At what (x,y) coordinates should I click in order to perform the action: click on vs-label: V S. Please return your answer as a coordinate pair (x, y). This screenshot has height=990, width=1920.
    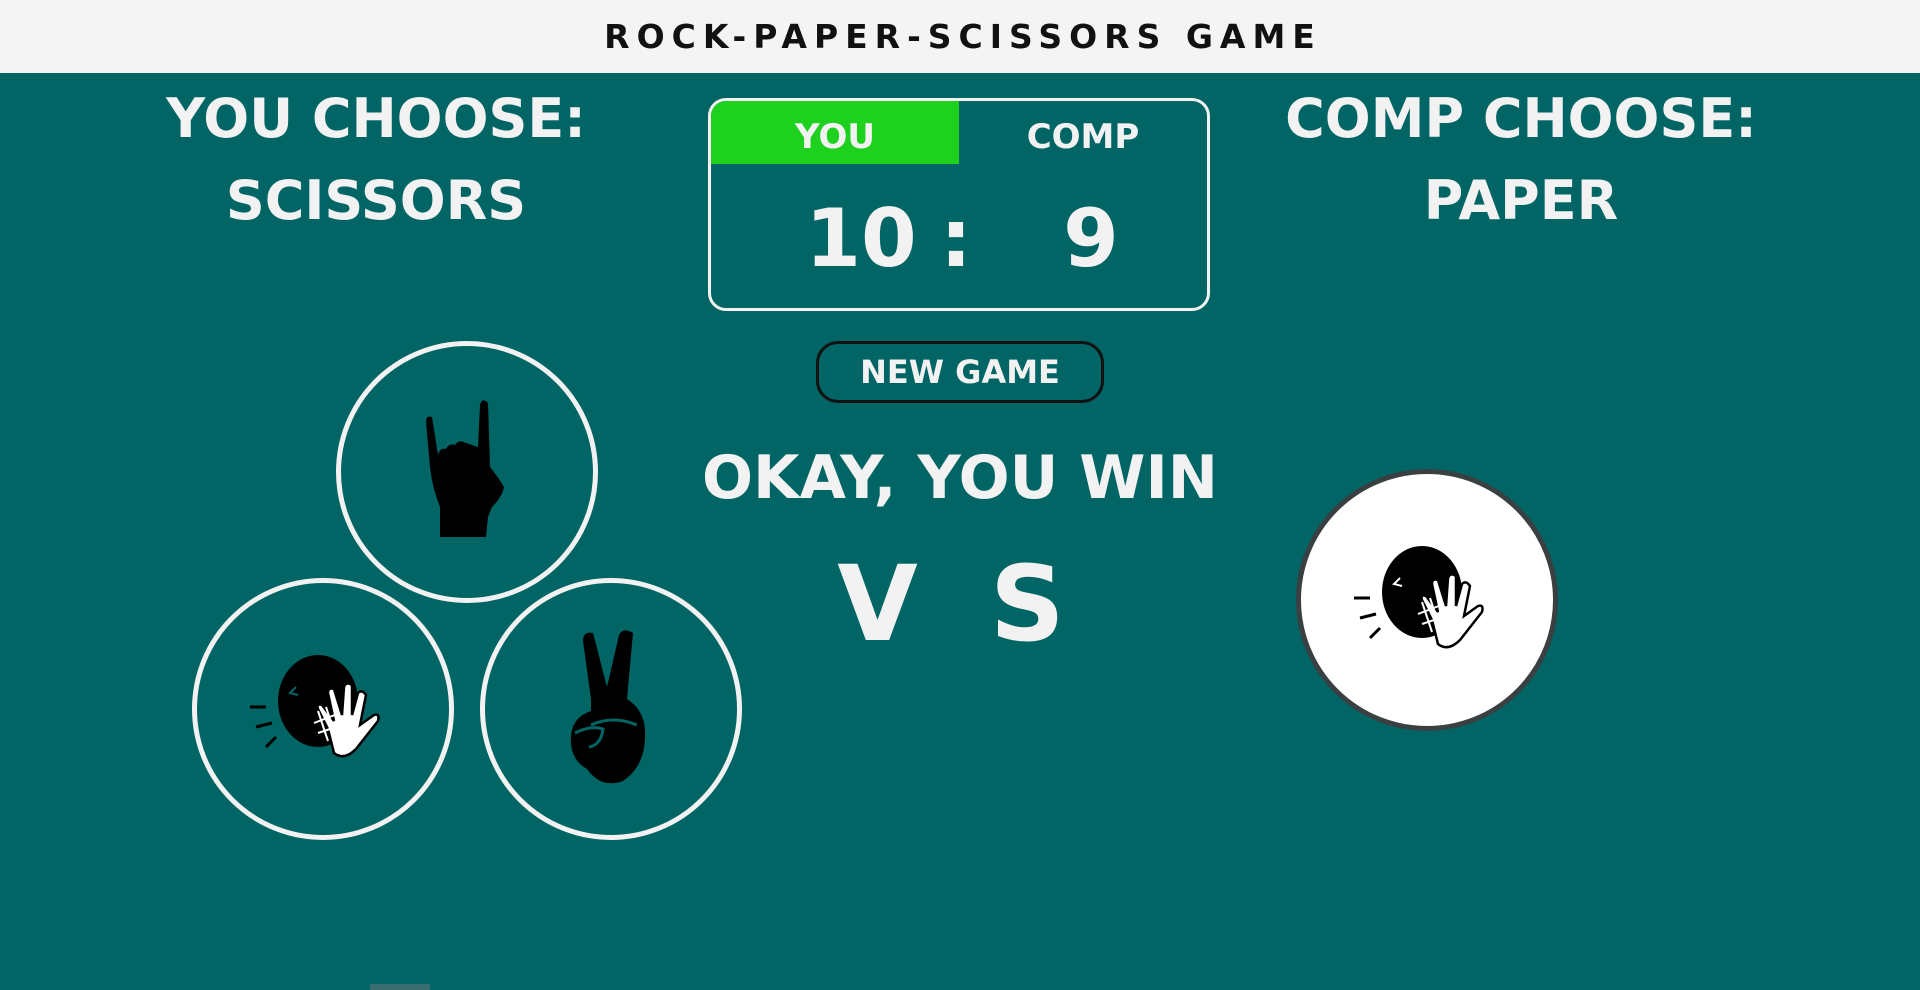
    Looking at the image, I should click on (960, 604).